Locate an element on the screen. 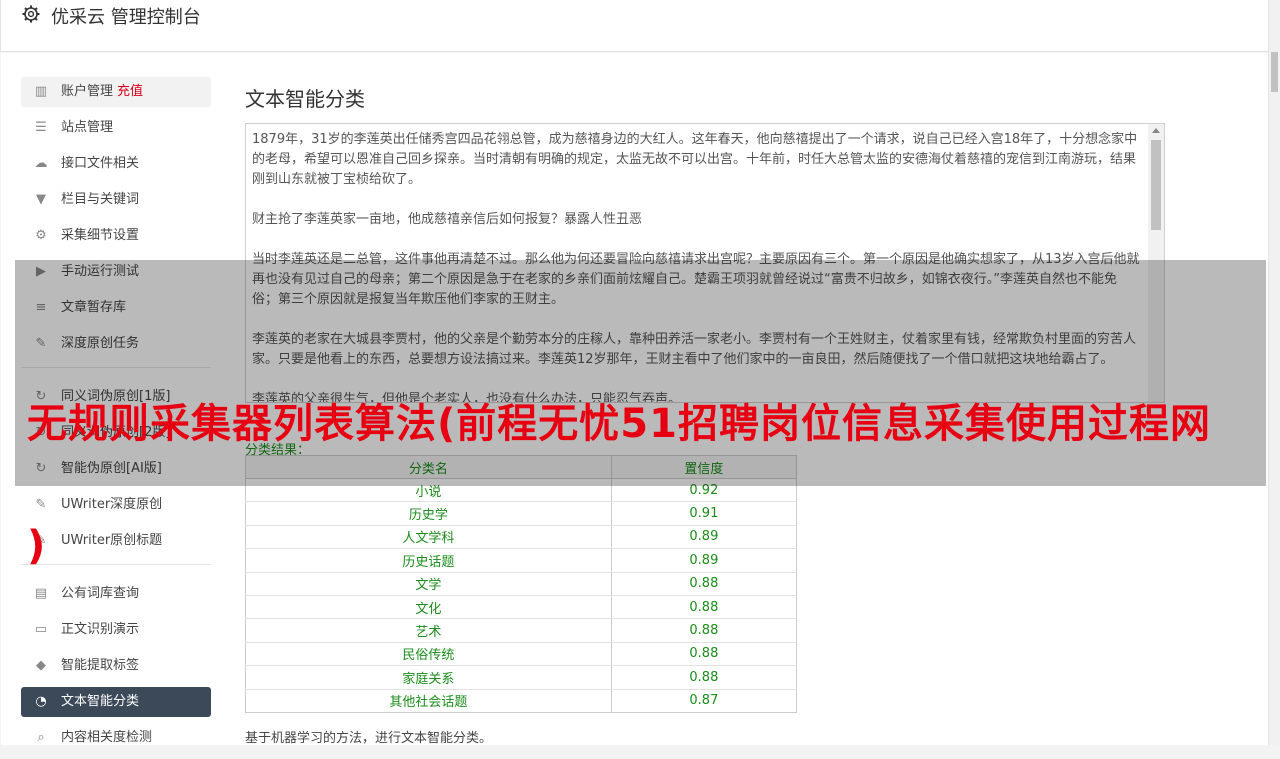 Image resolution: width=1280 pixels, height=759 pixels. gear-icon is located at coordinates (31, 14).